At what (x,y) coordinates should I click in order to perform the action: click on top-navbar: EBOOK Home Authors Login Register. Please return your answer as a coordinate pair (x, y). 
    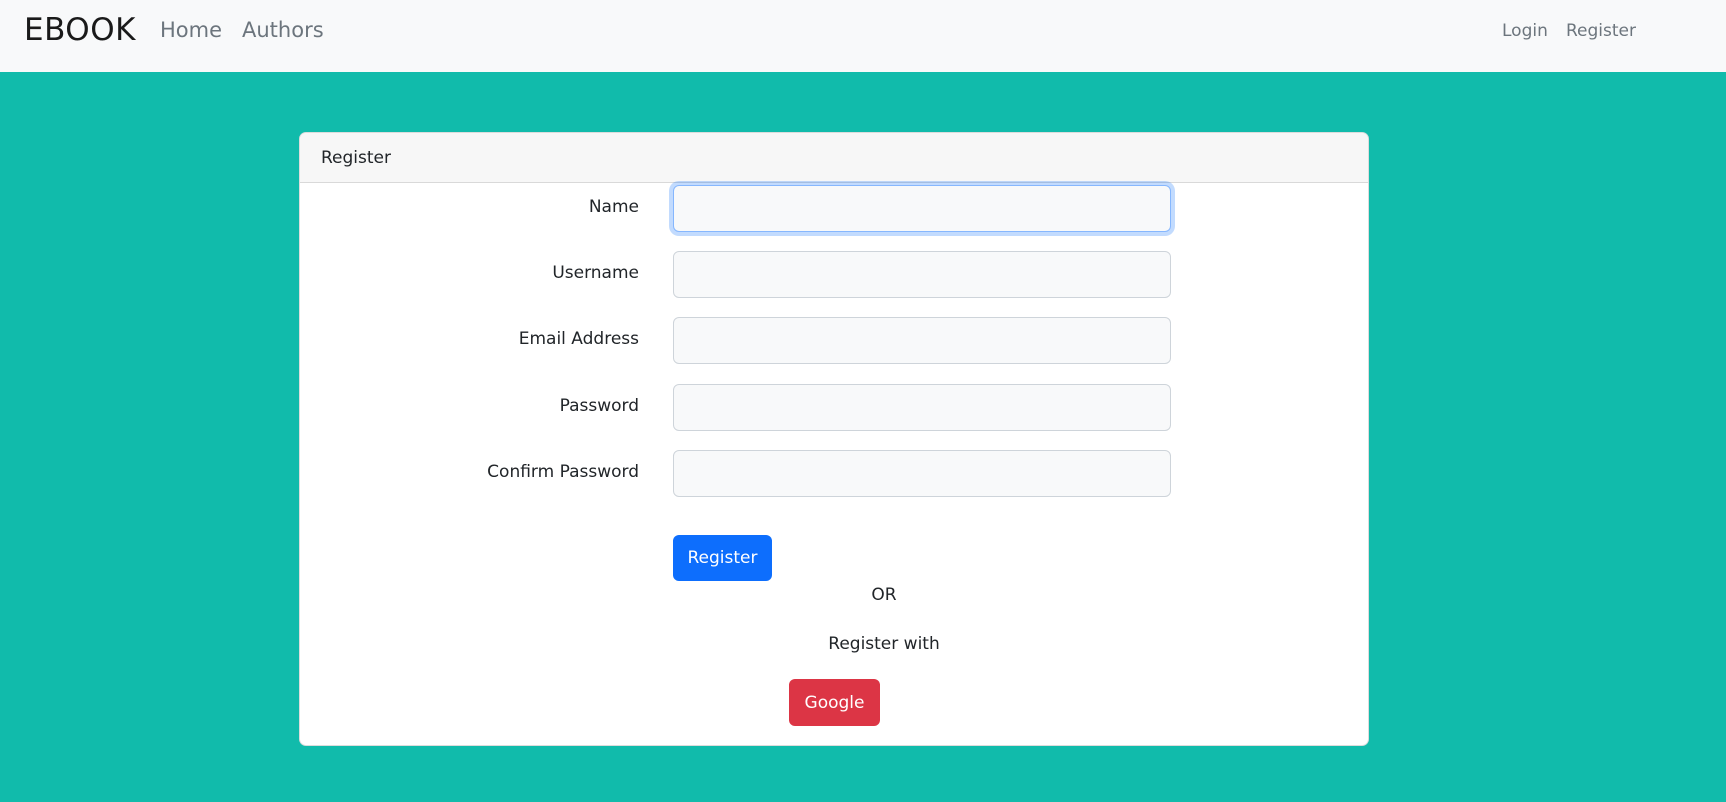
    Looking at the image, I should click on (863, 36).